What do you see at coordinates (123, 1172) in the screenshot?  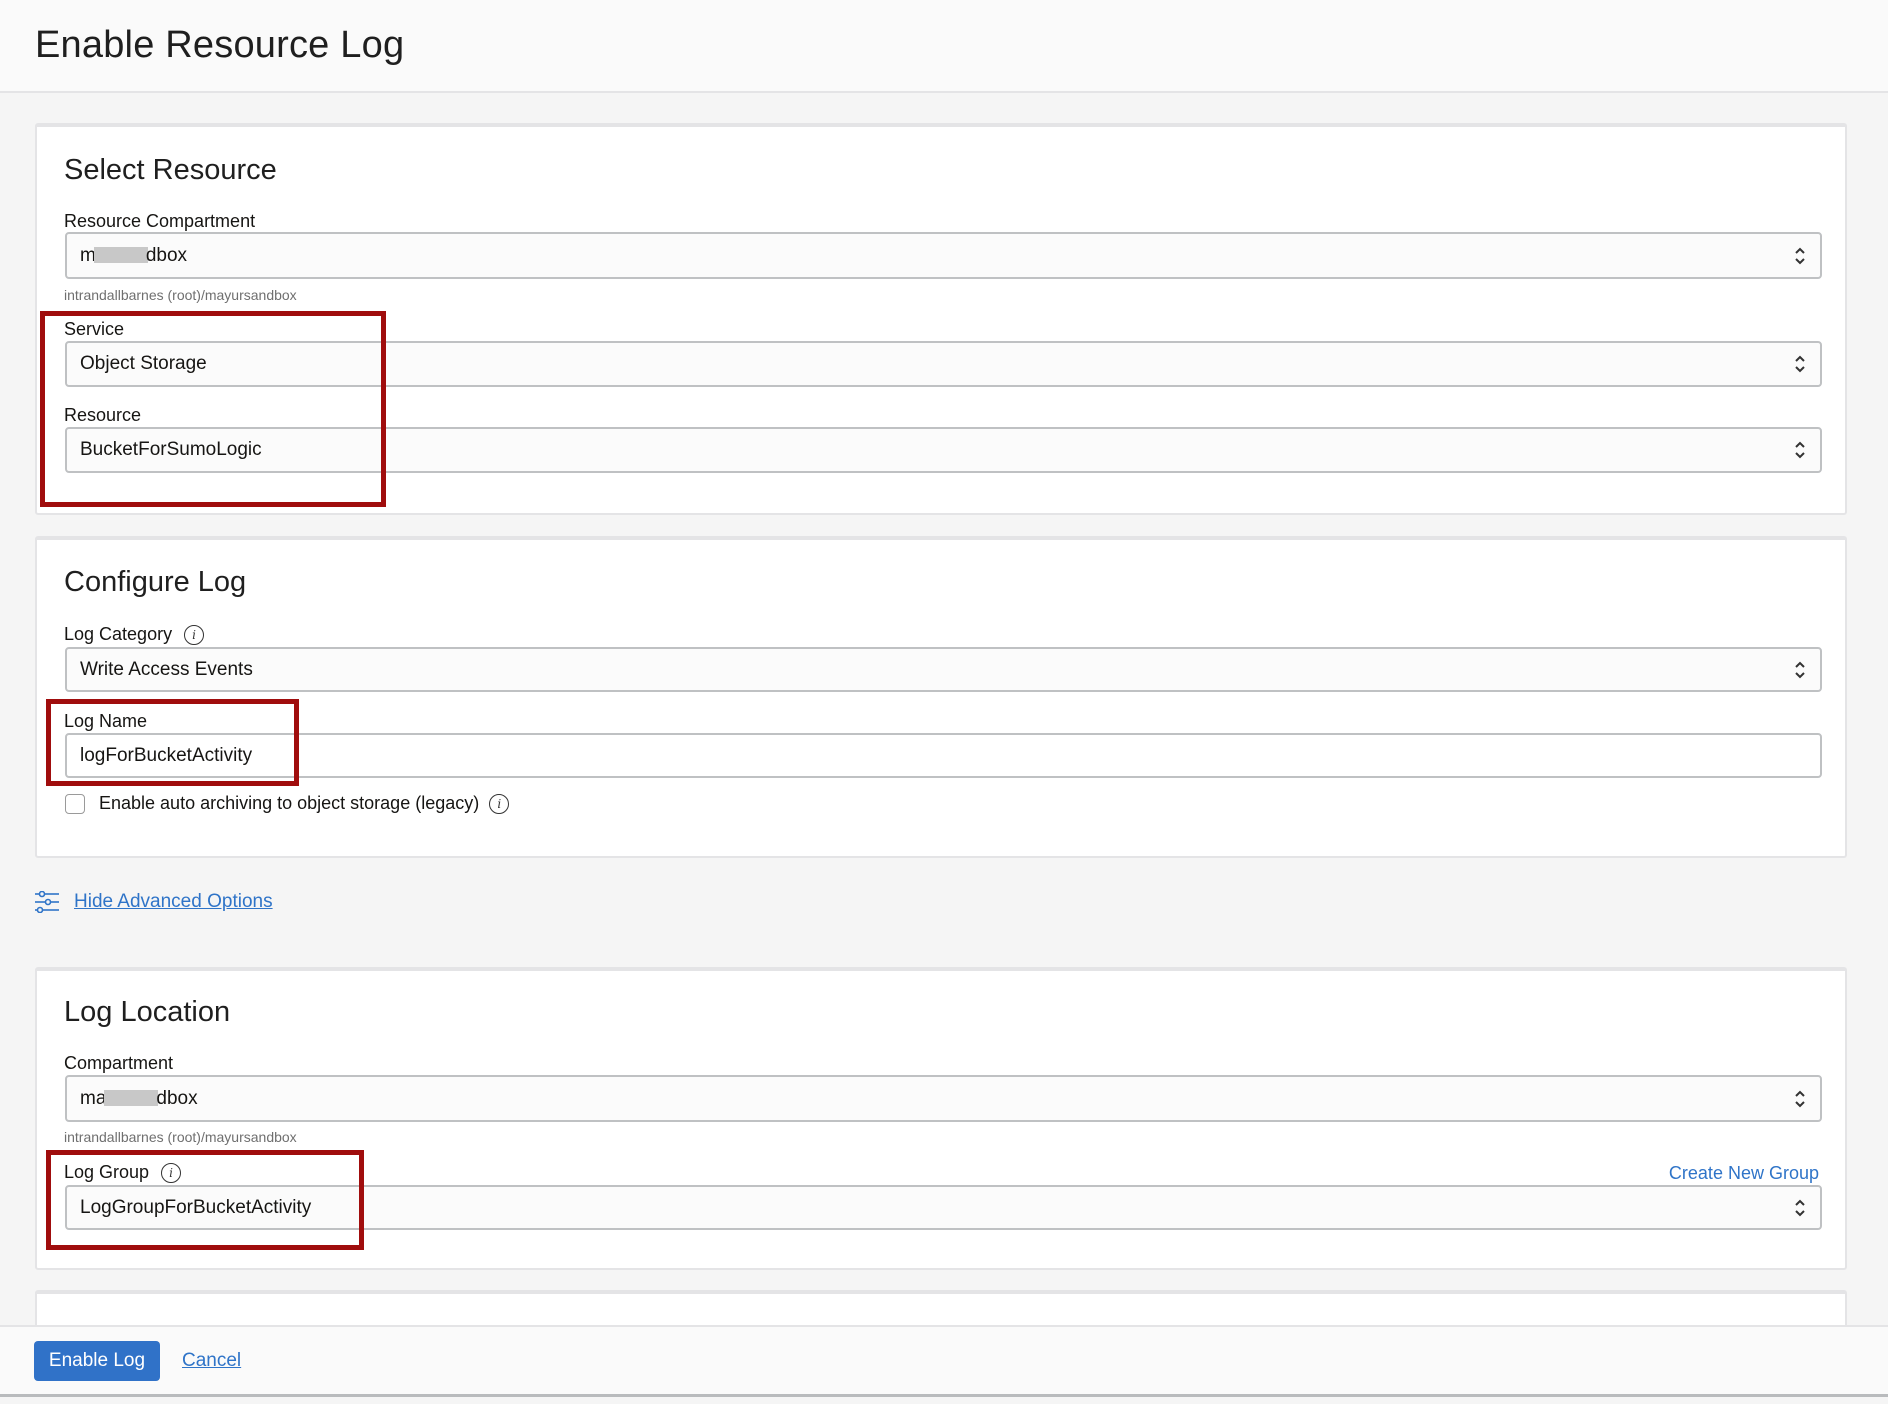 I see `log-group-label: Log Group i` at bounding box center [123, 1172].